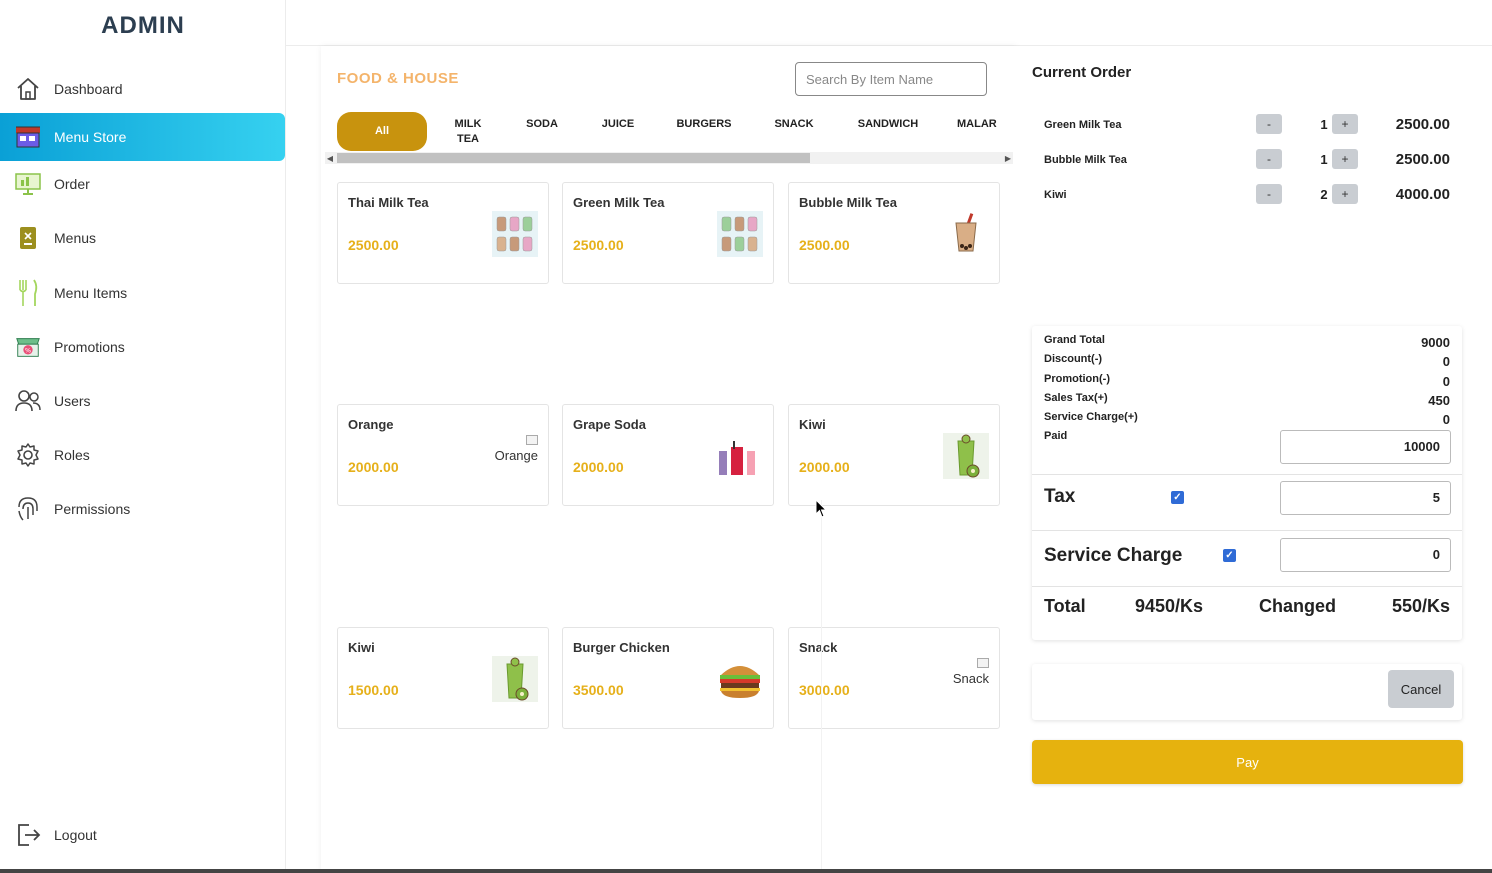 The width and height of the screenshot is (1492, 873). Describe the element at coordinates (516, 455) in the screenshot. I see `image-alt-text: Orange` at that location.